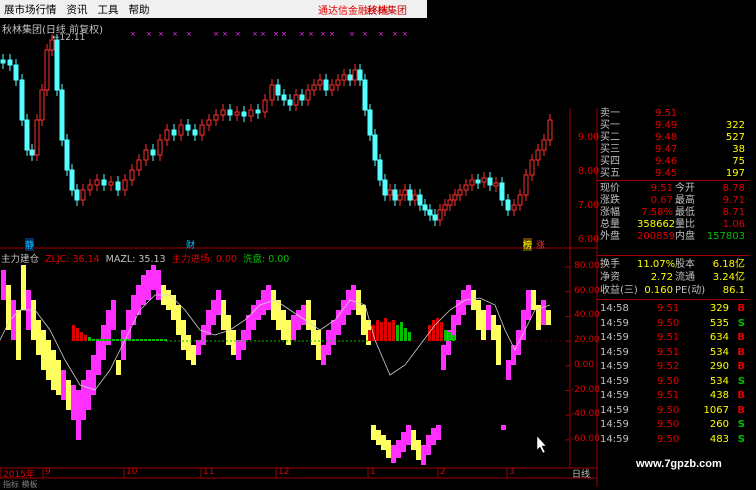 The image size is (756, 490). What do you see at coordinates (30, 244) in the screenshot?
I see `event-marker: 静` at bounding box center [30, 244].